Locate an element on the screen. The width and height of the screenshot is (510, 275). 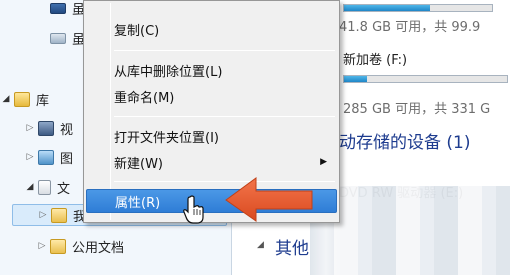
menu-item-rename: 重命名(M) is located at coordinates (211, 96).